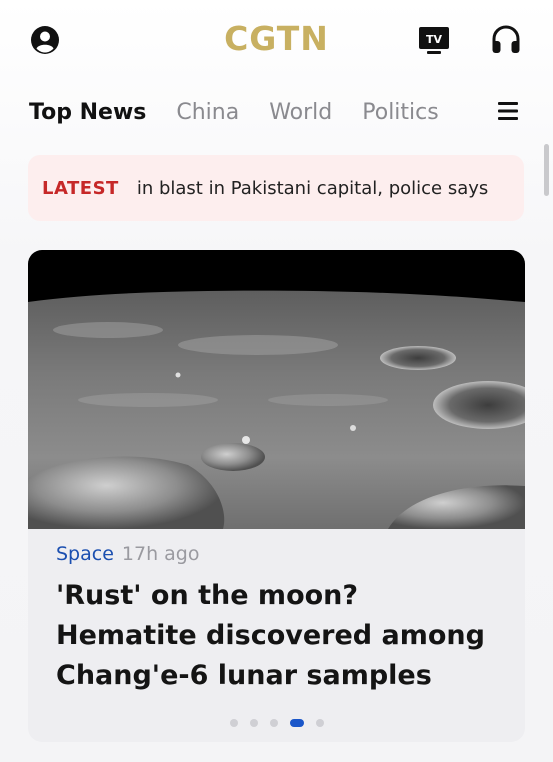  Describe the element at coordinates (506, 40) in the screenshot. I see `headphones-icon` at that location.